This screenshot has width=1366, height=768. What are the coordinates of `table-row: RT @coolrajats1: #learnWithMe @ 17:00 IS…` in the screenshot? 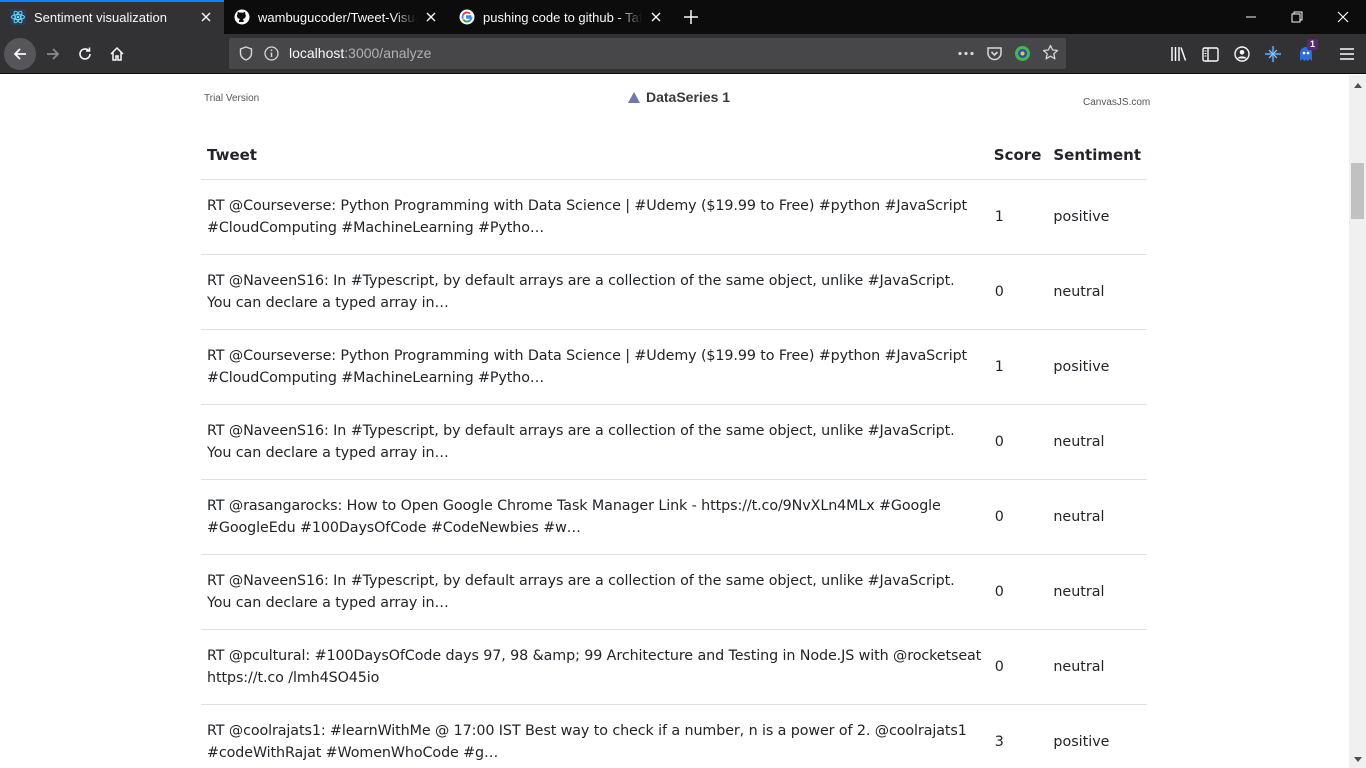 It's located at (674, 736).